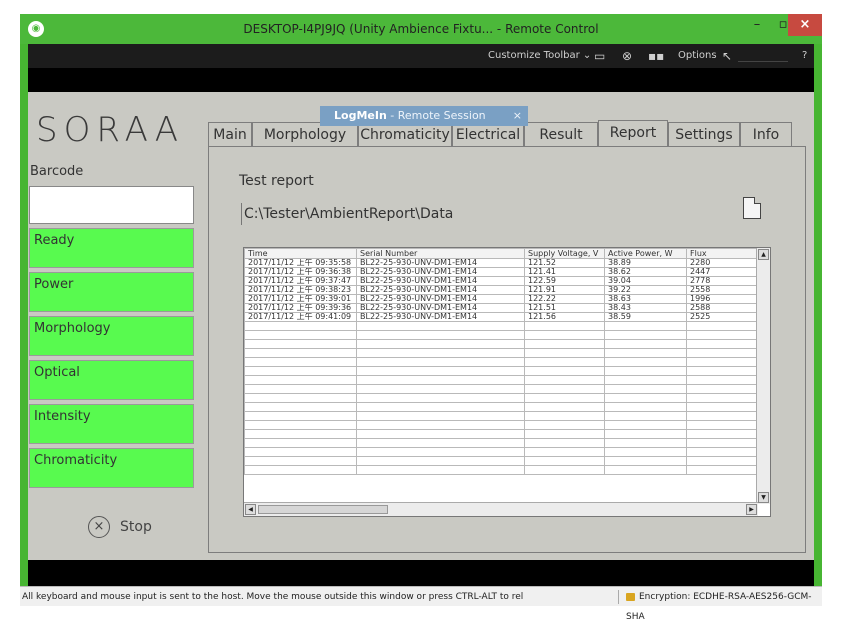 This screenshot has width=860, height=636. I want to click on column-header: Serial Number, so click(440, 253).